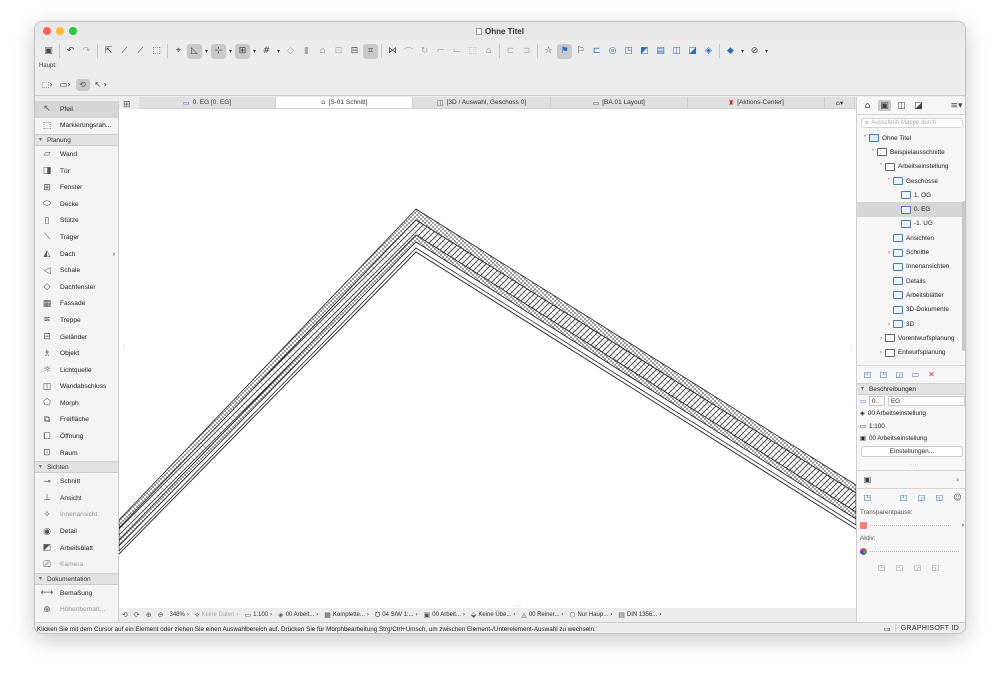 The width and height of the screenshot is (999, 679). What do you see at coordinates (518, 111) in the screenshot?
I see `resize-handle-top: ····` at bounding box center [518, 111].